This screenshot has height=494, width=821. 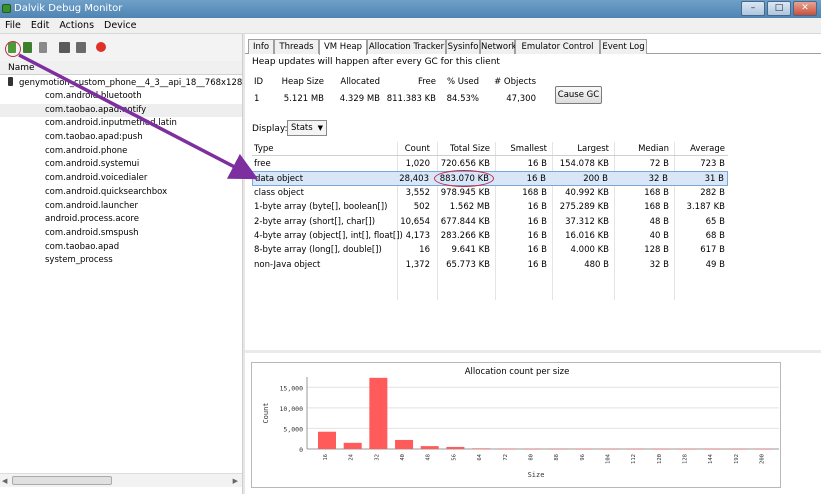 I want to click on title-bar: Dalvik Debug Monitor – □ ✕, so click(x=410, y=9).